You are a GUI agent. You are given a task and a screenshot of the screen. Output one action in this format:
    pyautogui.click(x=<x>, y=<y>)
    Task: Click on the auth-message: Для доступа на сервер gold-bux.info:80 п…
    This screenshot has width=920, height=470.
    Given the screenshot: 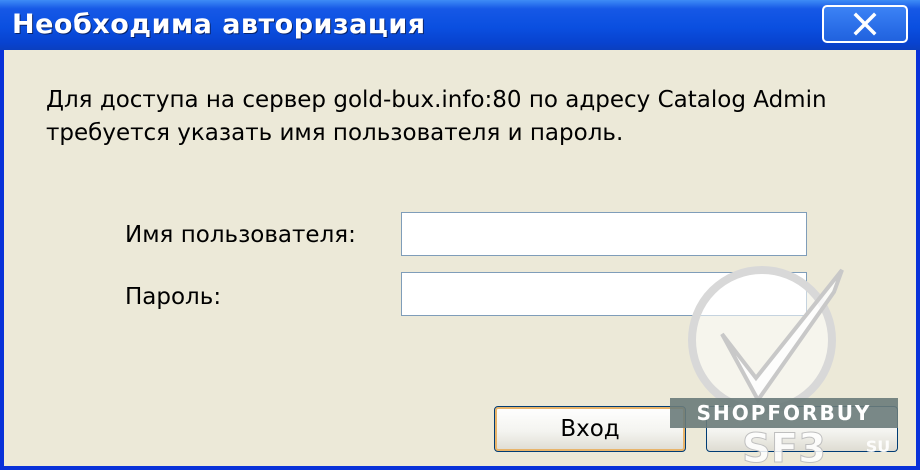 What is the action you would take?
    pyautogui.click(x=436, y=116)
    